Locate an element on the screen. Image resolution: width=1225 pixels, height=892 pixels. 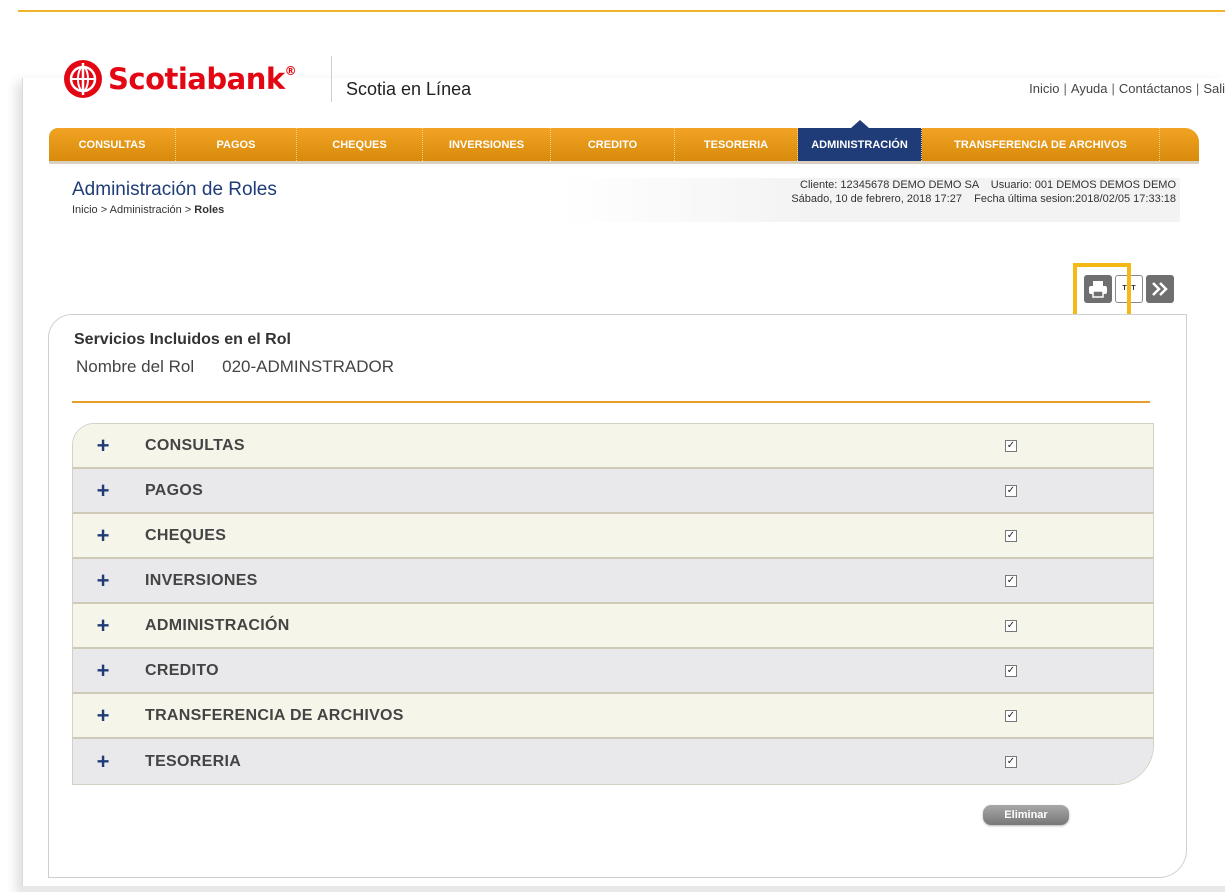
nav-administracion: ADMINISTRACIÓN is located at coordinates (860, 140).